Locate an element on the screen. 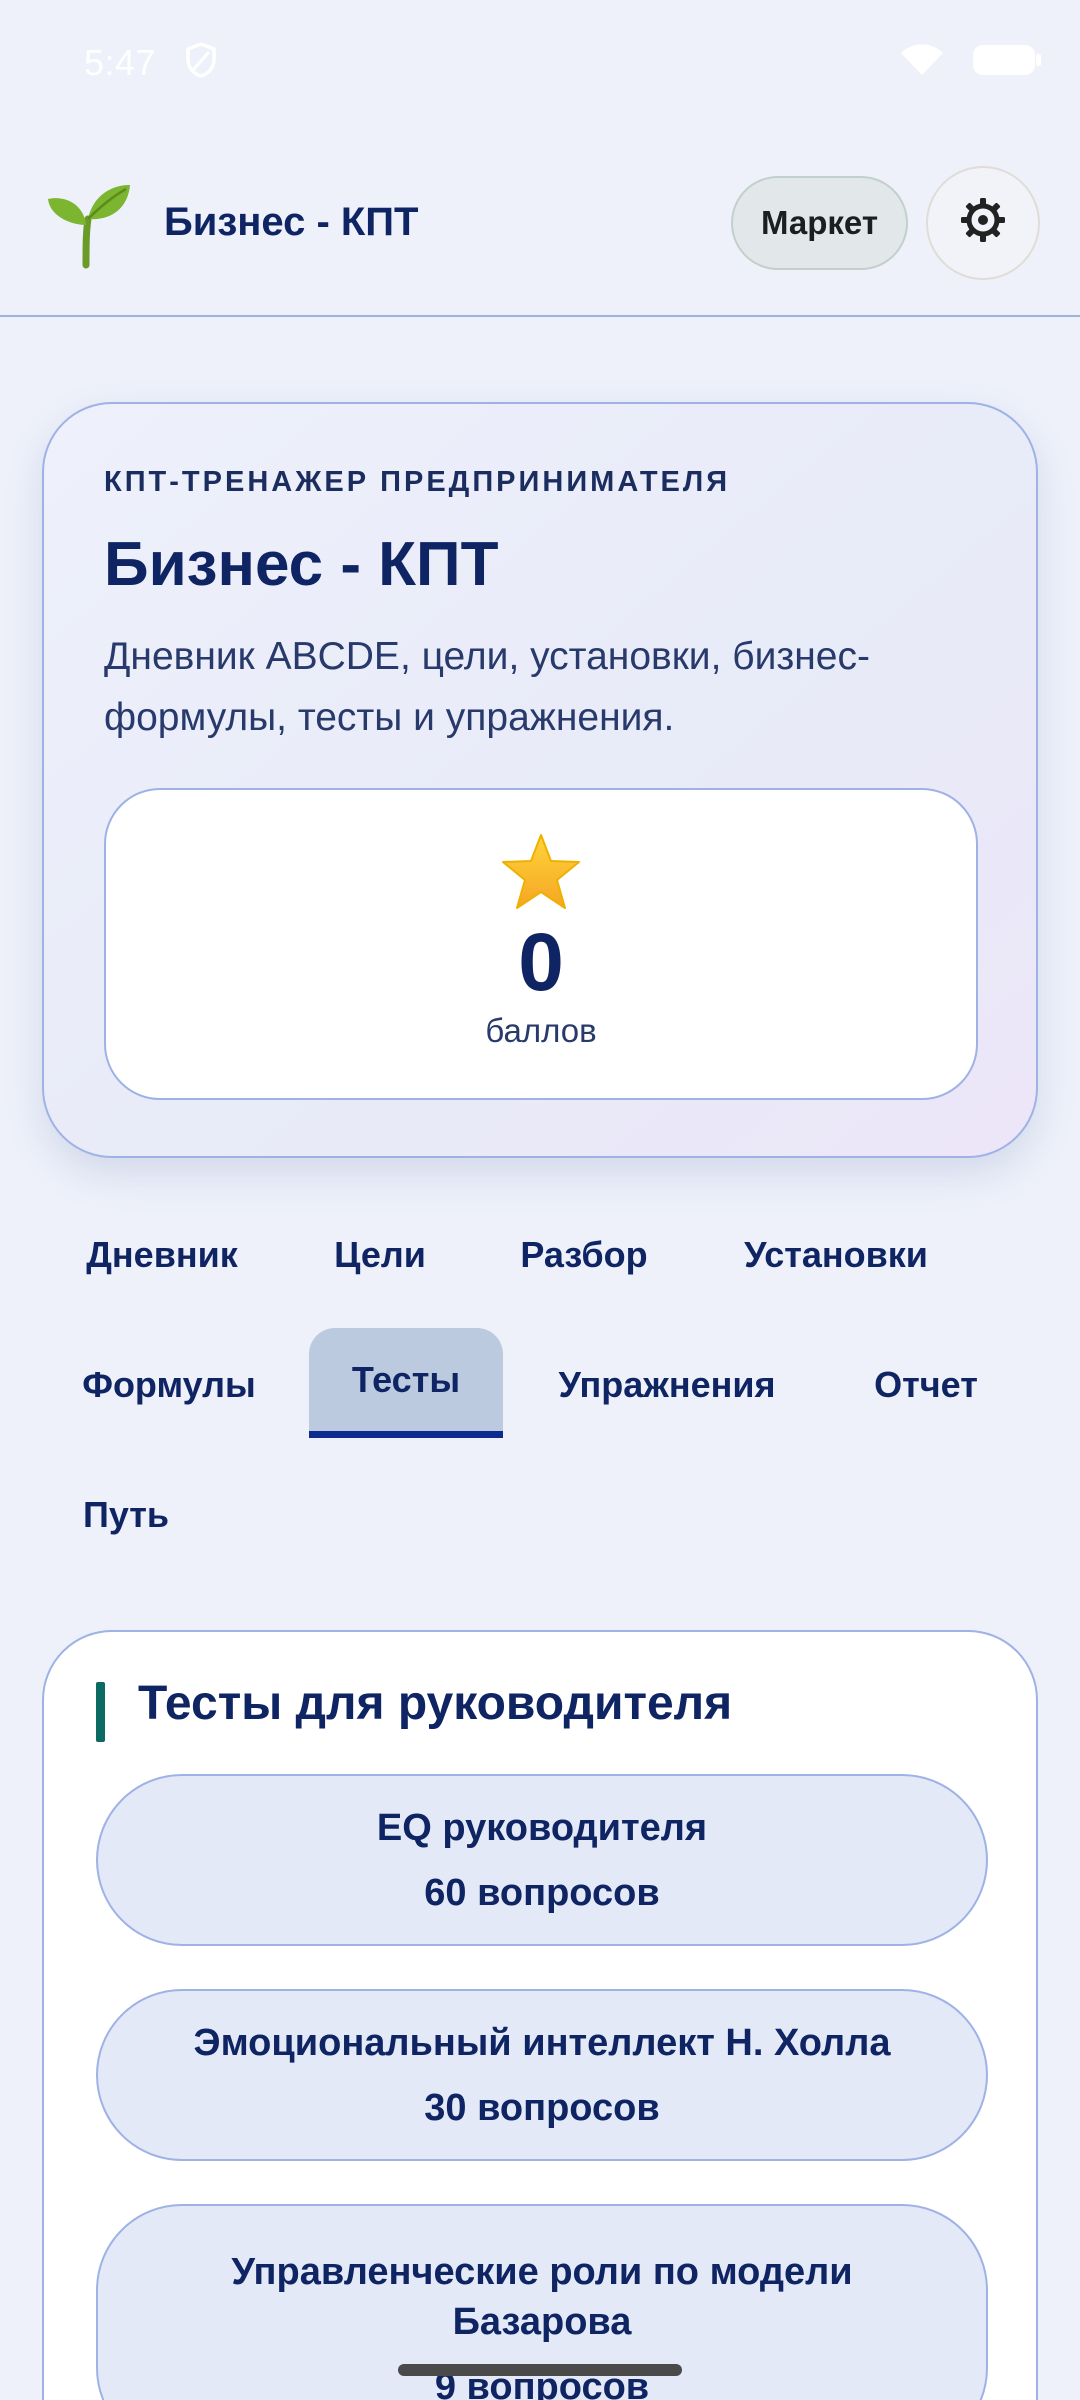 The width and height of the screenshot is (1080, 2400). test-count: 60 вопросов is located at coordinates (542, 1892).